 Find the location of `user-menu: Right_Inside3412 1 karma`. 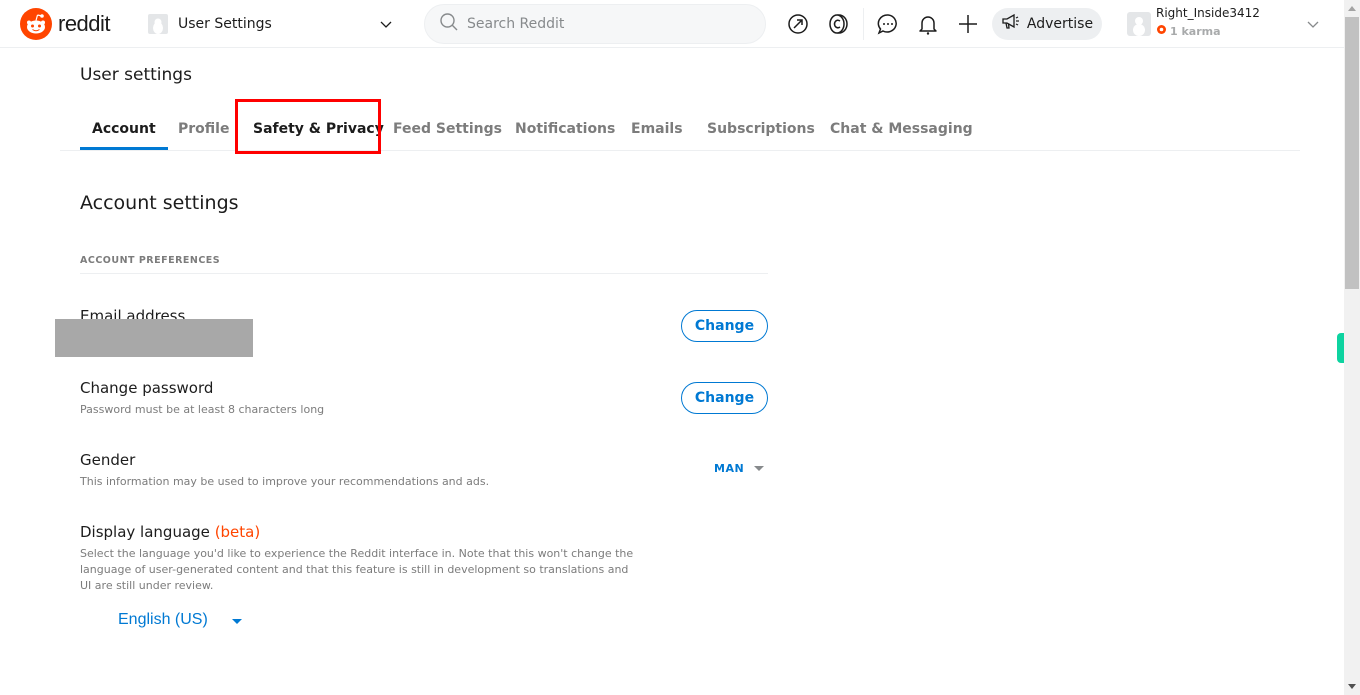

user-menu: Right_Inside3412 1 karma is located at coordinates (1226, 24).